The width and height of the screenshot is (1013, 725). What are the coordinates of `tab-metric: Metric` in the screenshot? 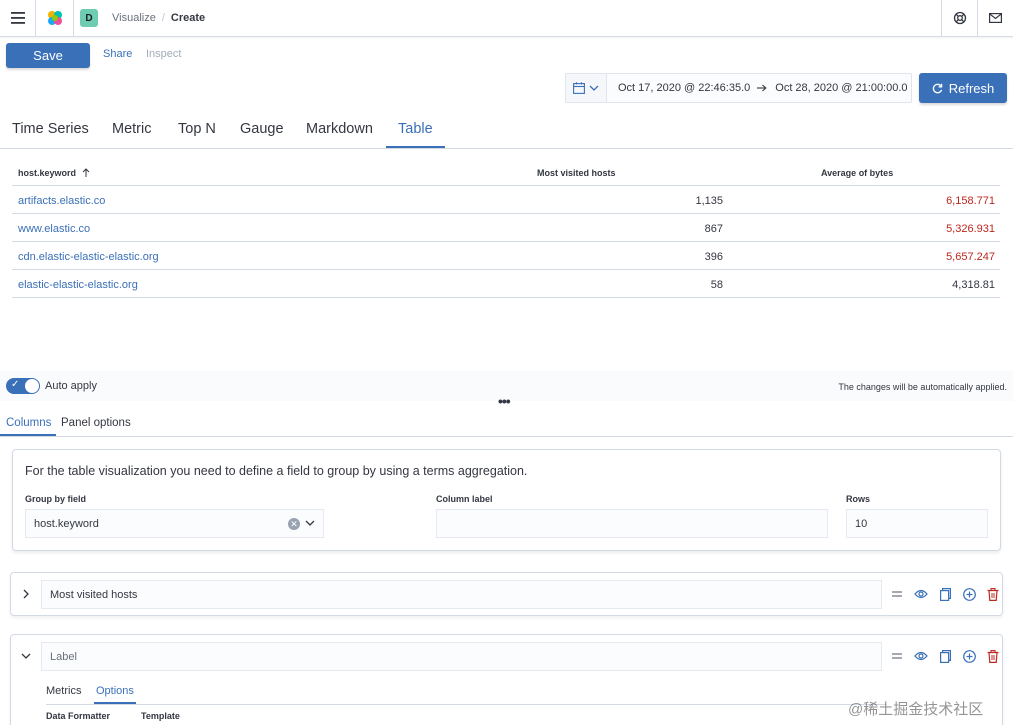 It's located at (131, 129).